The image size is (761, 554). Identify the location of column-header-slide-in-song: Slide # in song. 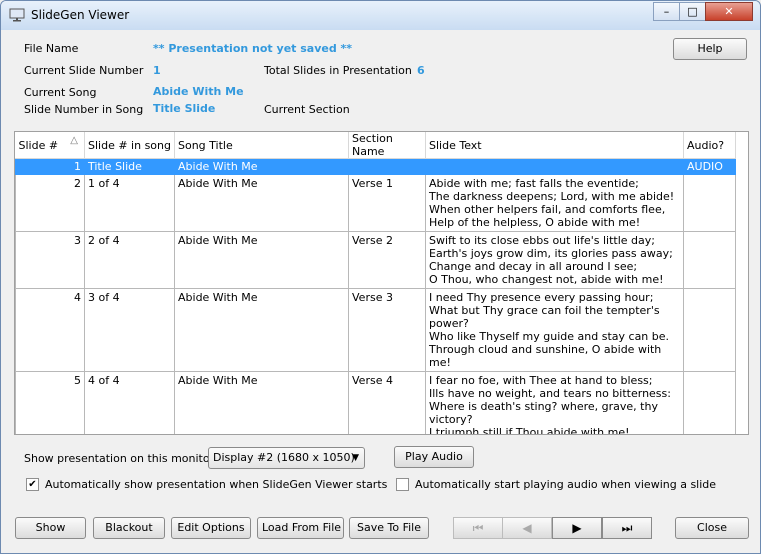
(129, 145).